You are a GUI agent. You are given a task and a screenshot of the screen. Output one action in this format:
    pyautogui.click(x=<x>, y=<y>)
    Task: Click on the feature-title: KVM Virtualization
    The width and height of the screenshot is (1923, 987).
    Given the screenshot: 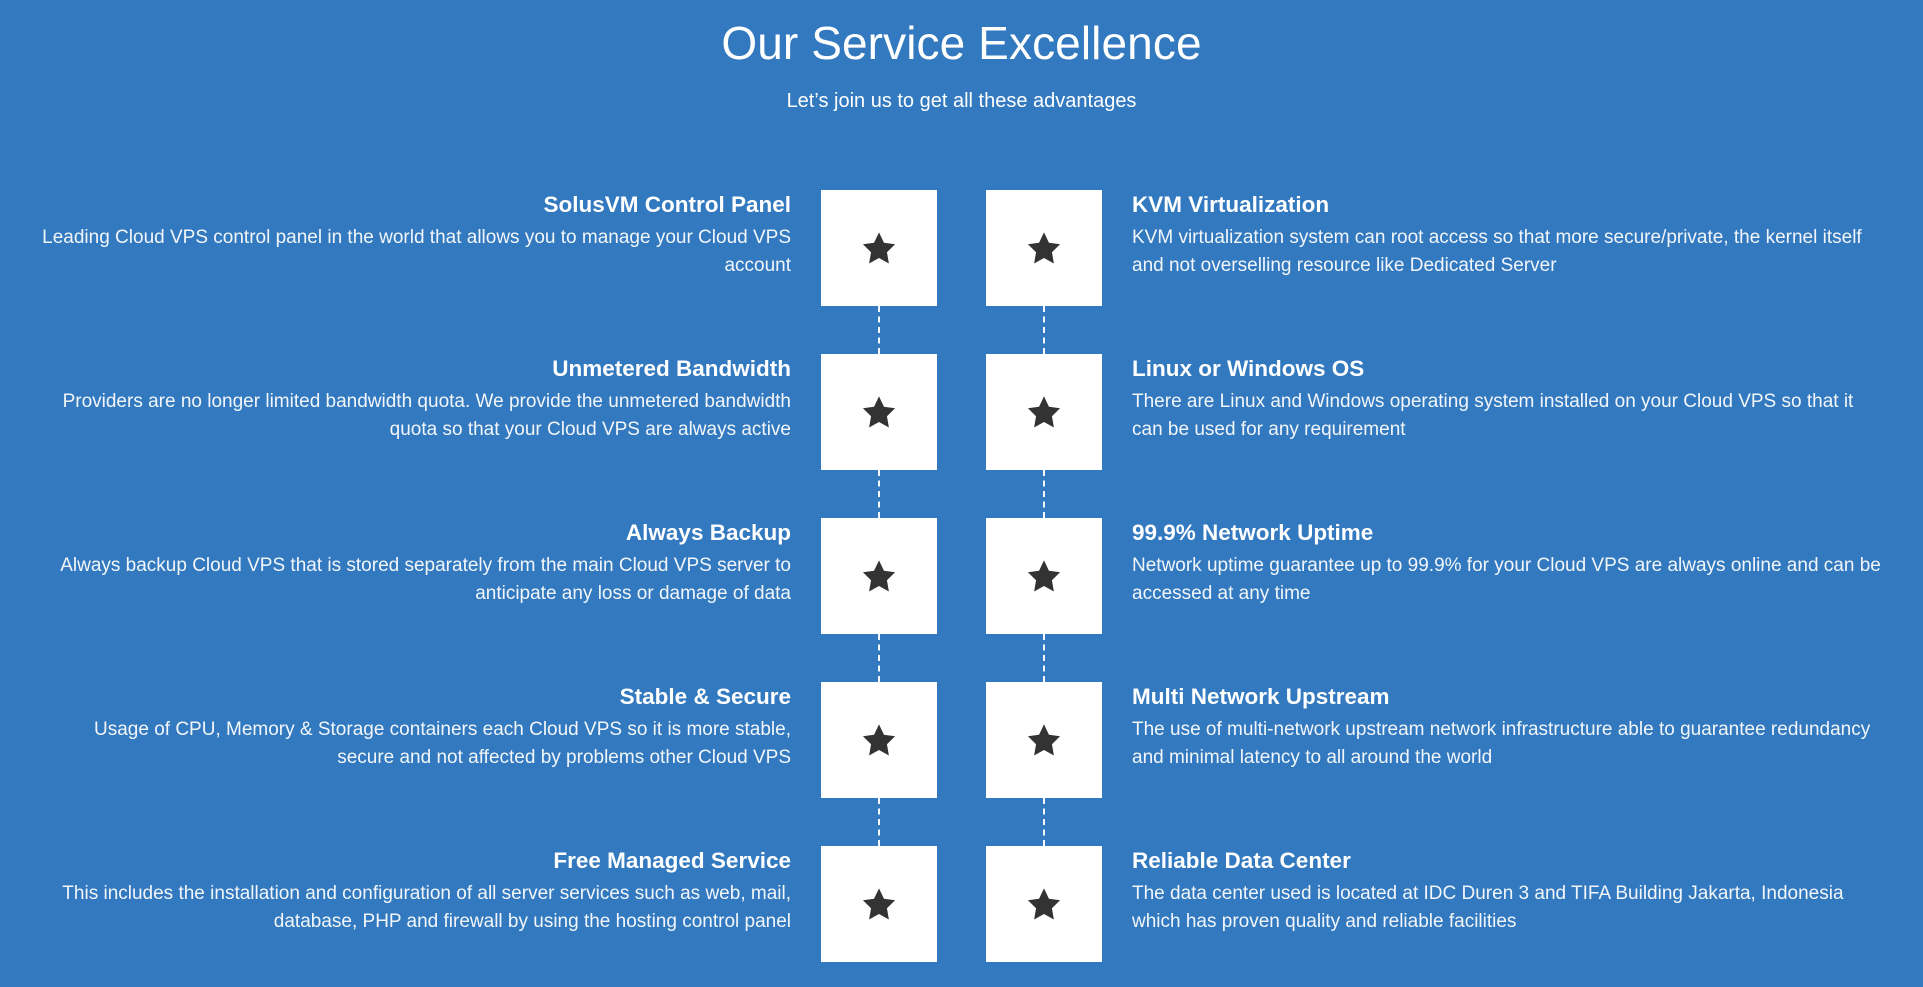 What is the action you would take?
    pyautogui.click(x=1231, y=204)
    